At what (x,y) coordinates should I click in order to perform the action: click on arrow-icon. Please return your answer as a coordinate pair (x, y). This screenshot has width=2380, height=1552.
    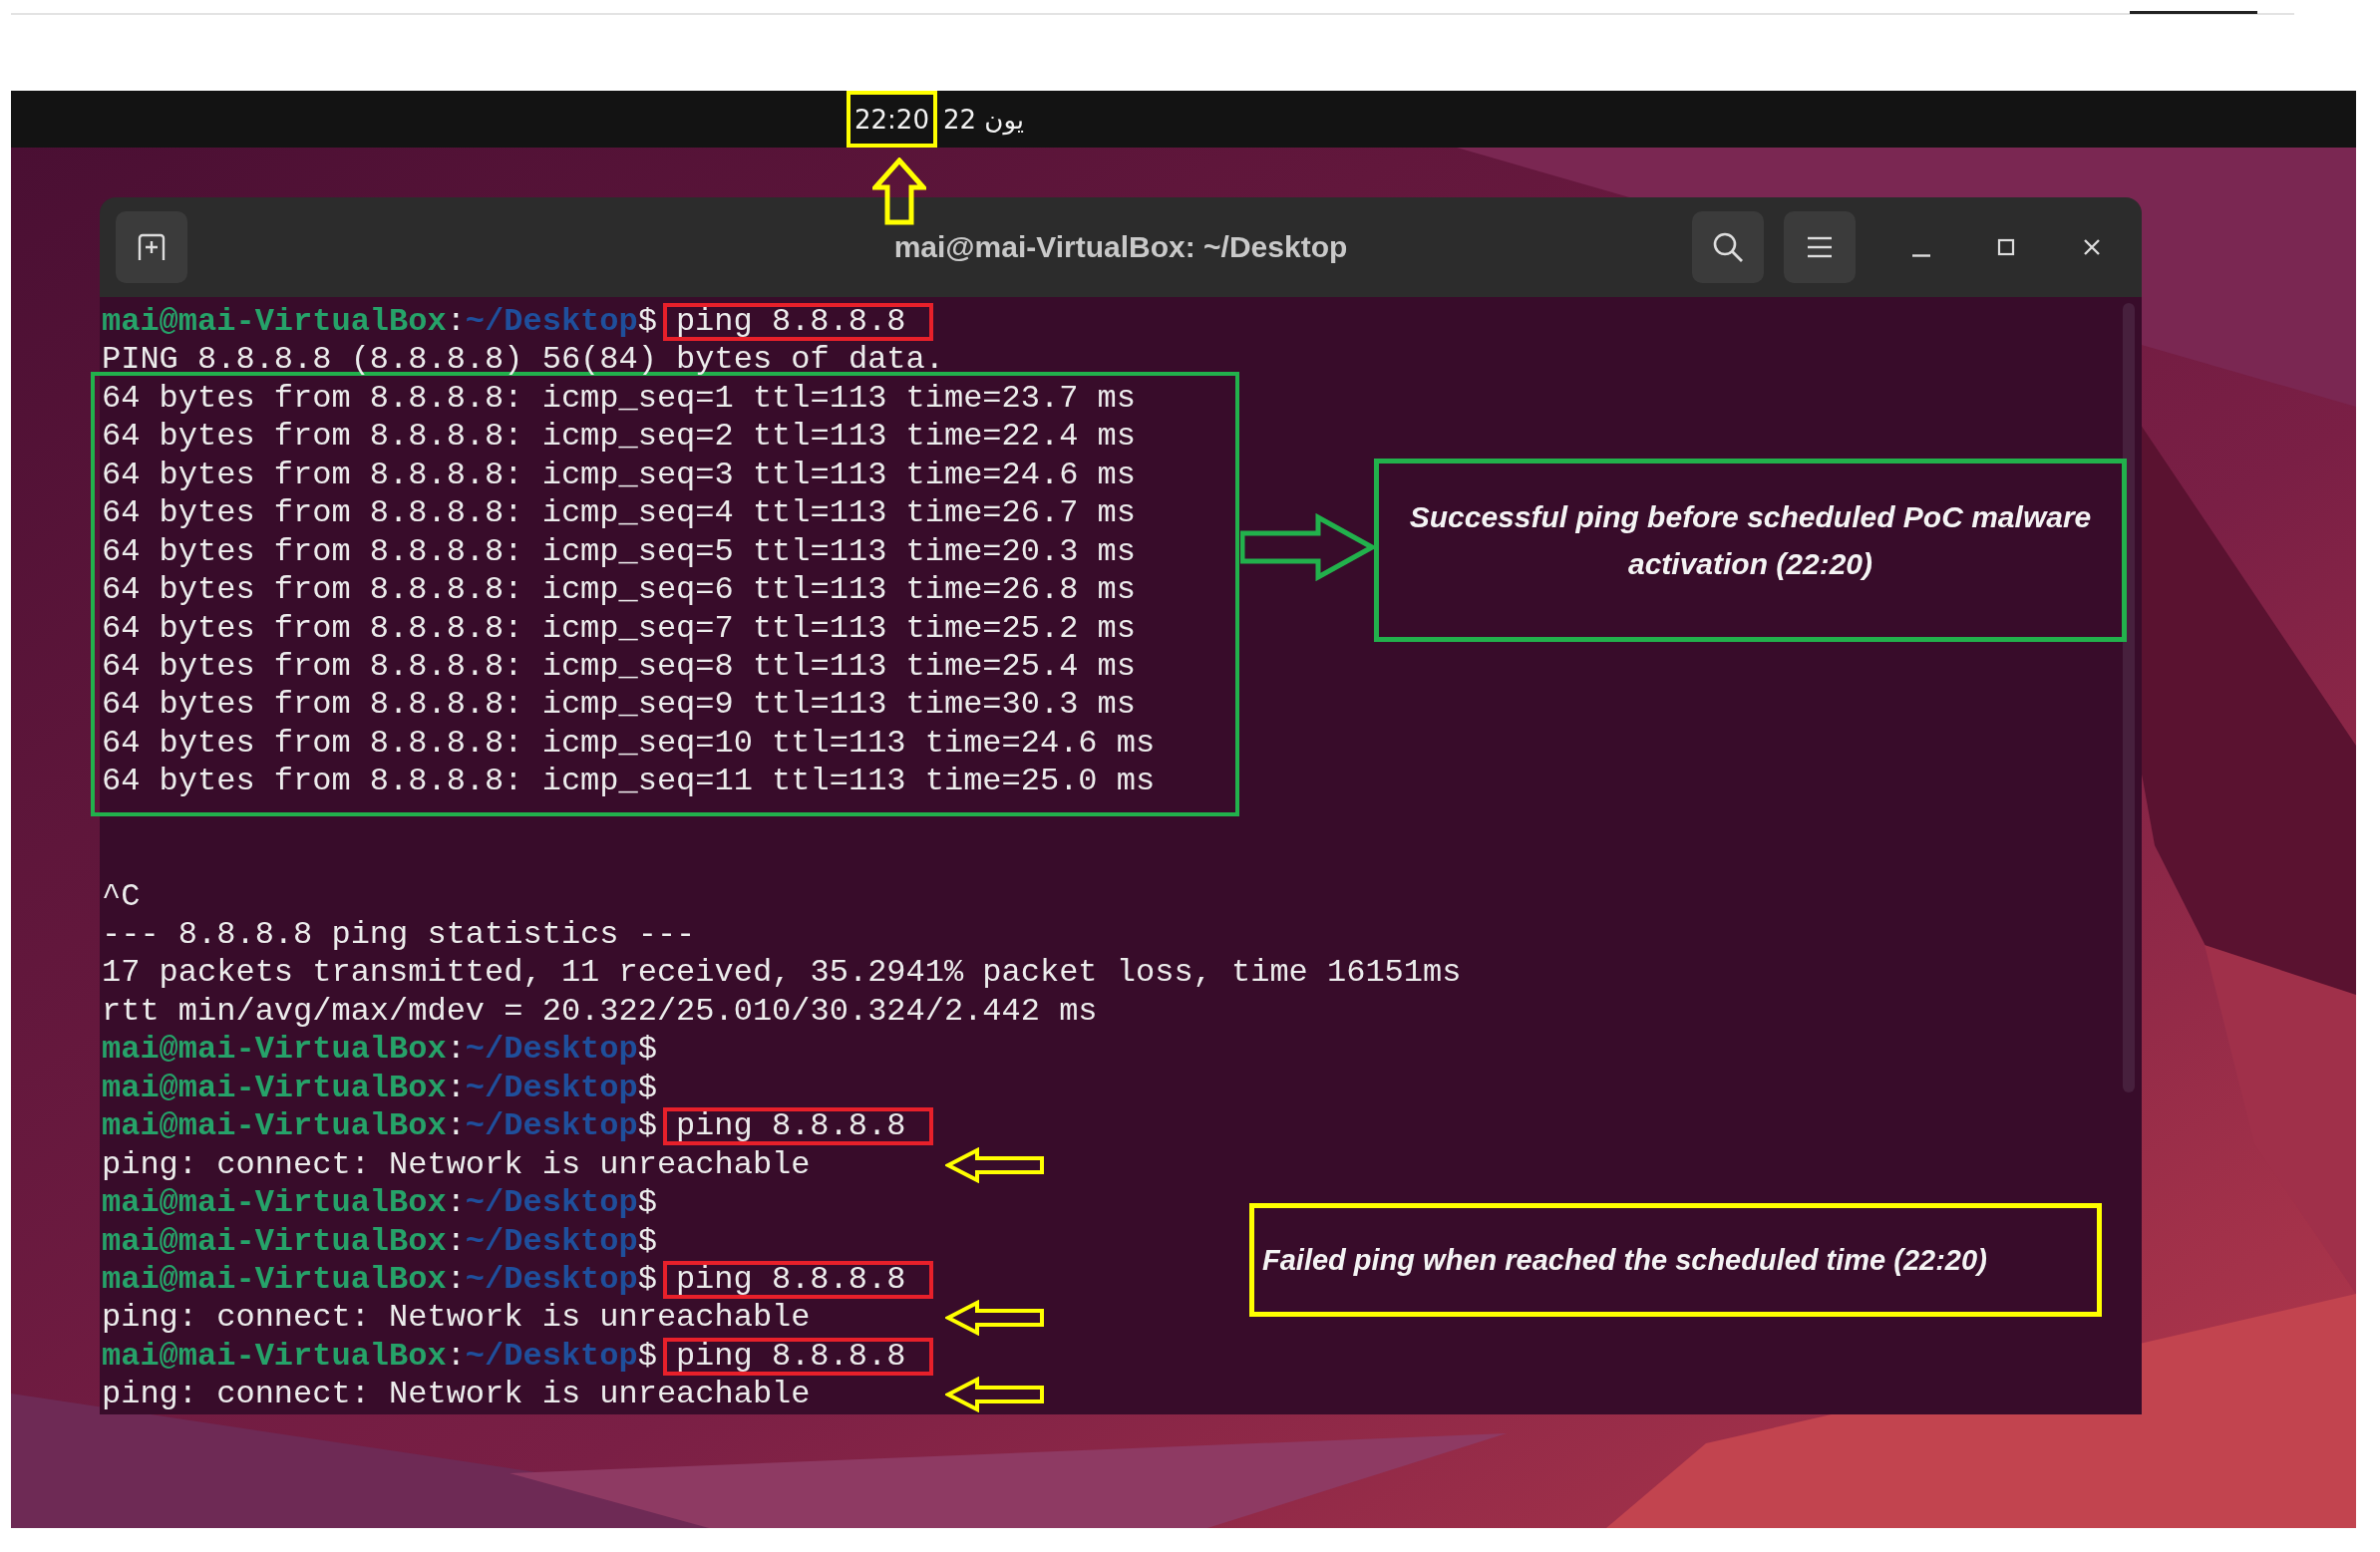
    Looking at the image, I should click on (899, 191).